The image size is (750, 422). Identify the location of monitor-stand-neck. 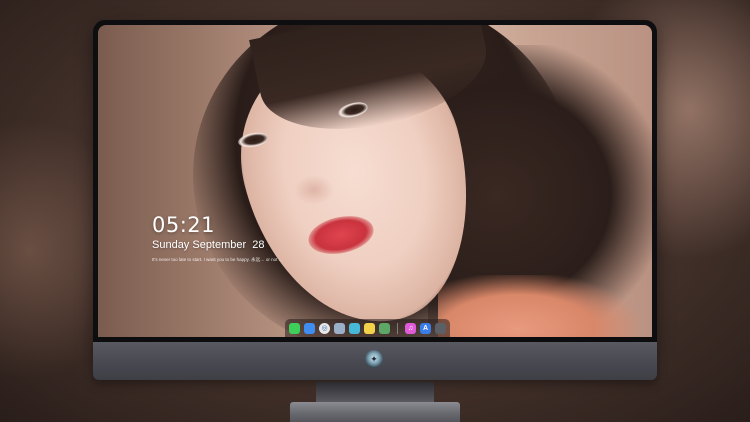
(375, 393).